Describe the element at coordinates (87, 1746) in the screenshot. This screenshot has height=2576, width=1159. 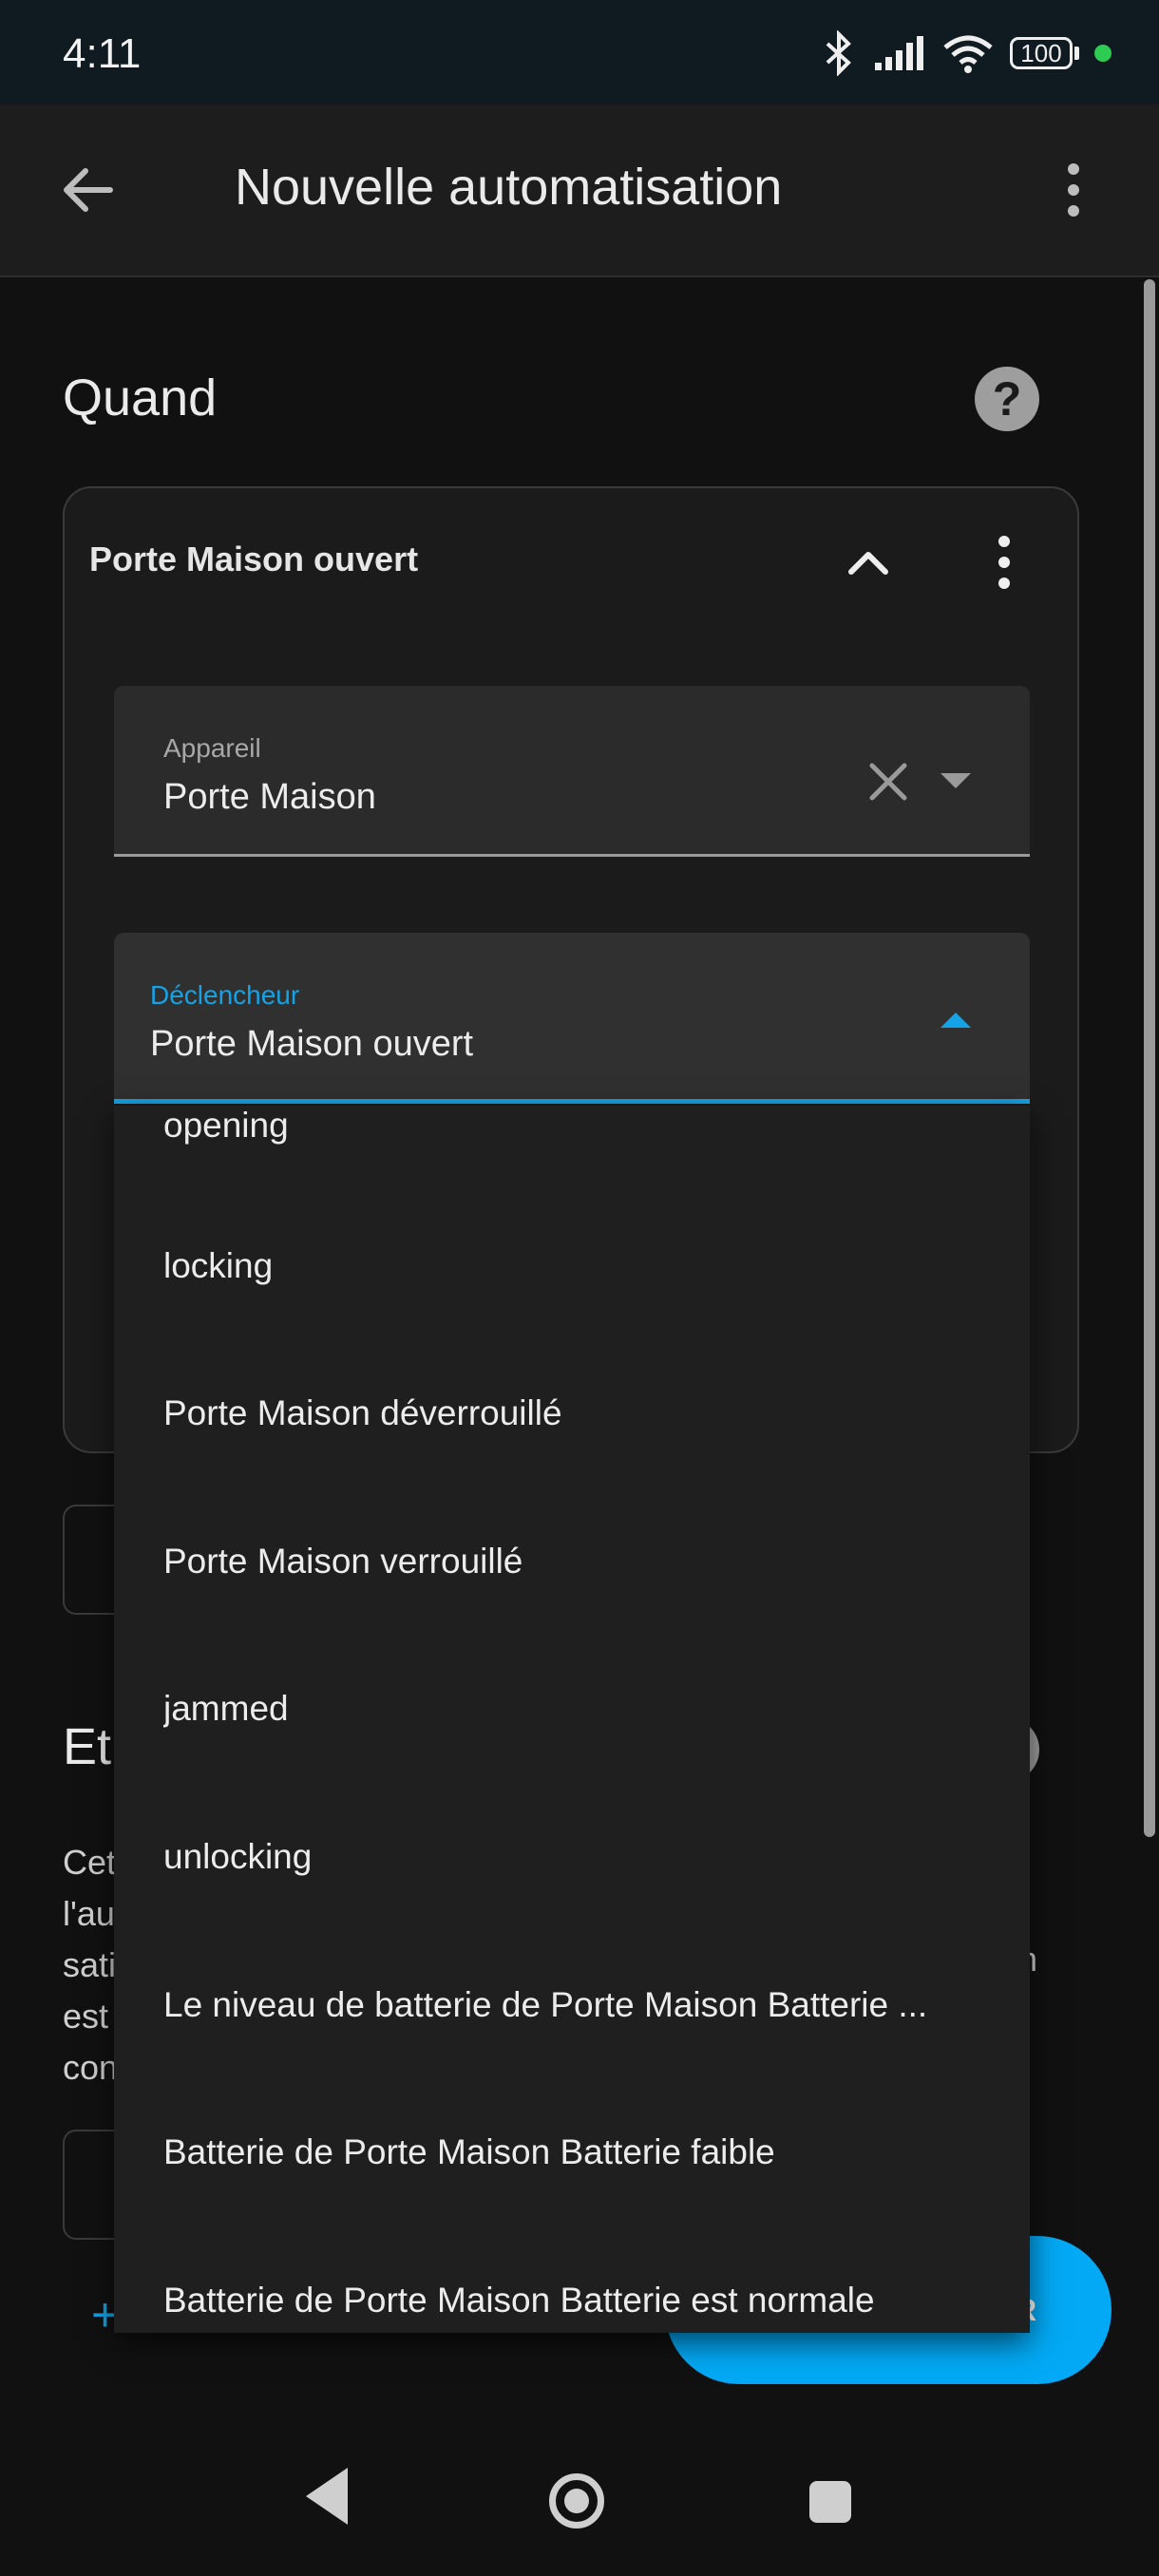
I see `conditions-heading: Et` at that location.